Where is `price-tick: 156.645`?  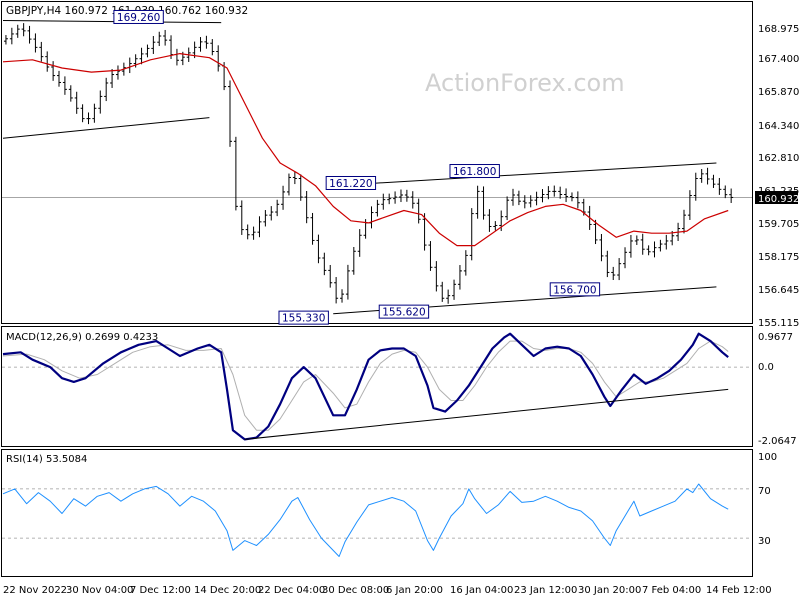 price-tick: 156.645 is located at coordinates (778, 290).